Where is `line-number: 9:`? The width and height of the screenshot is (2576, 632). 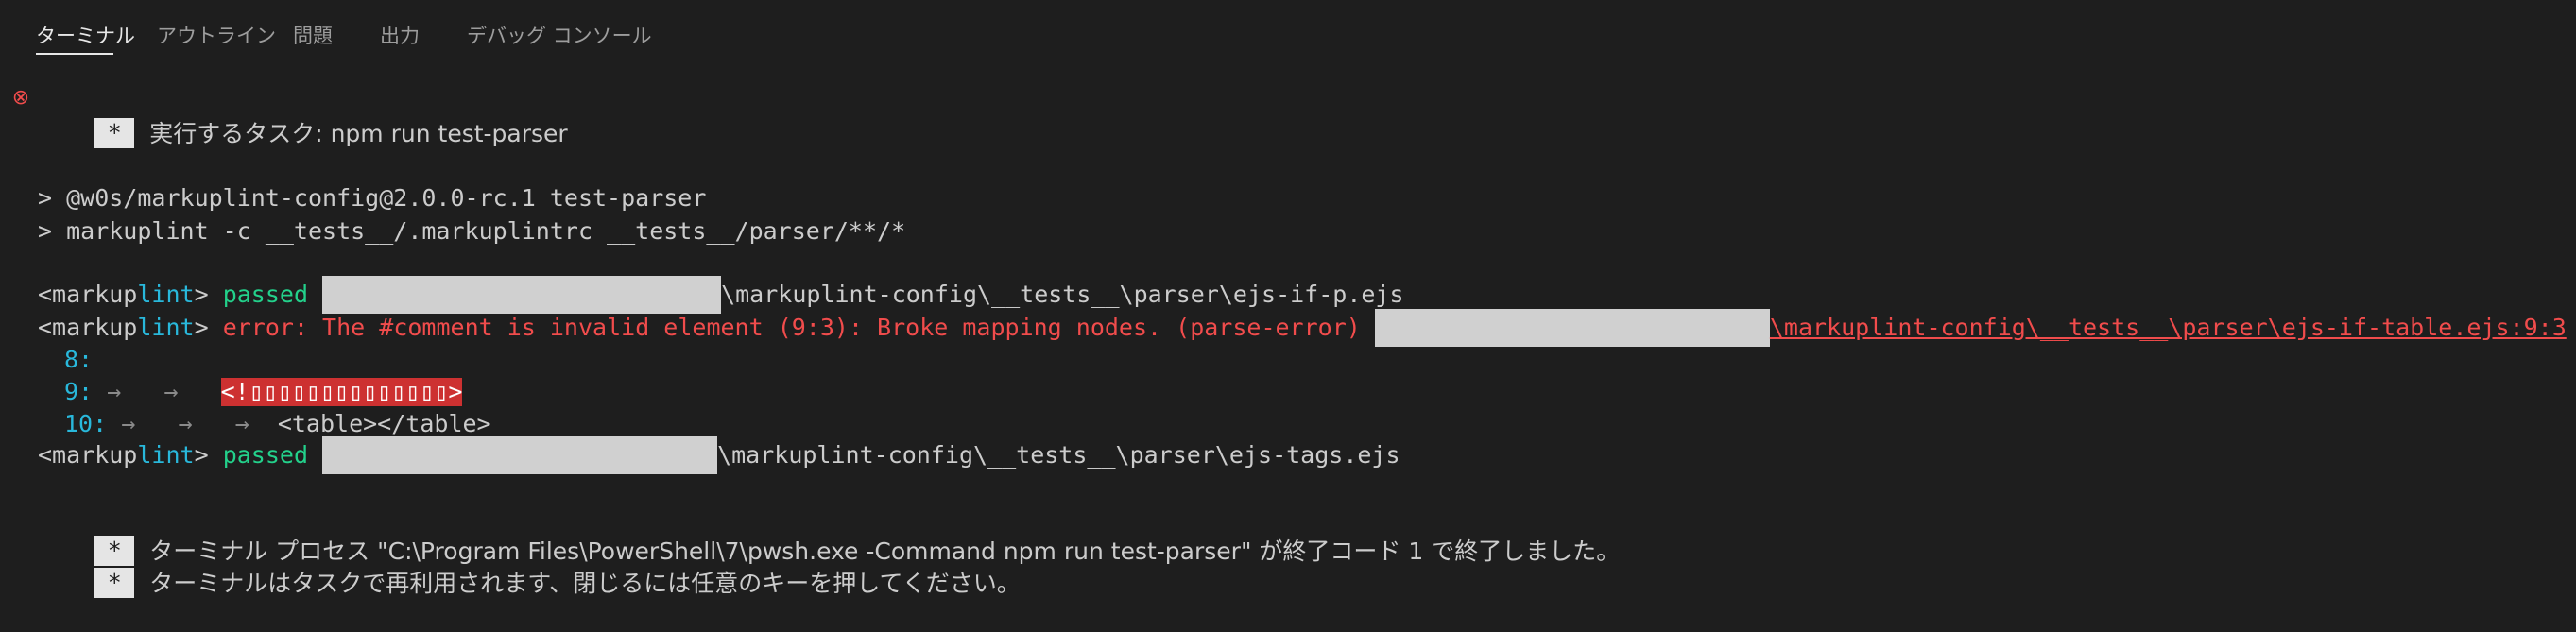 line-number: 9: is located at coordinates (79, 391).